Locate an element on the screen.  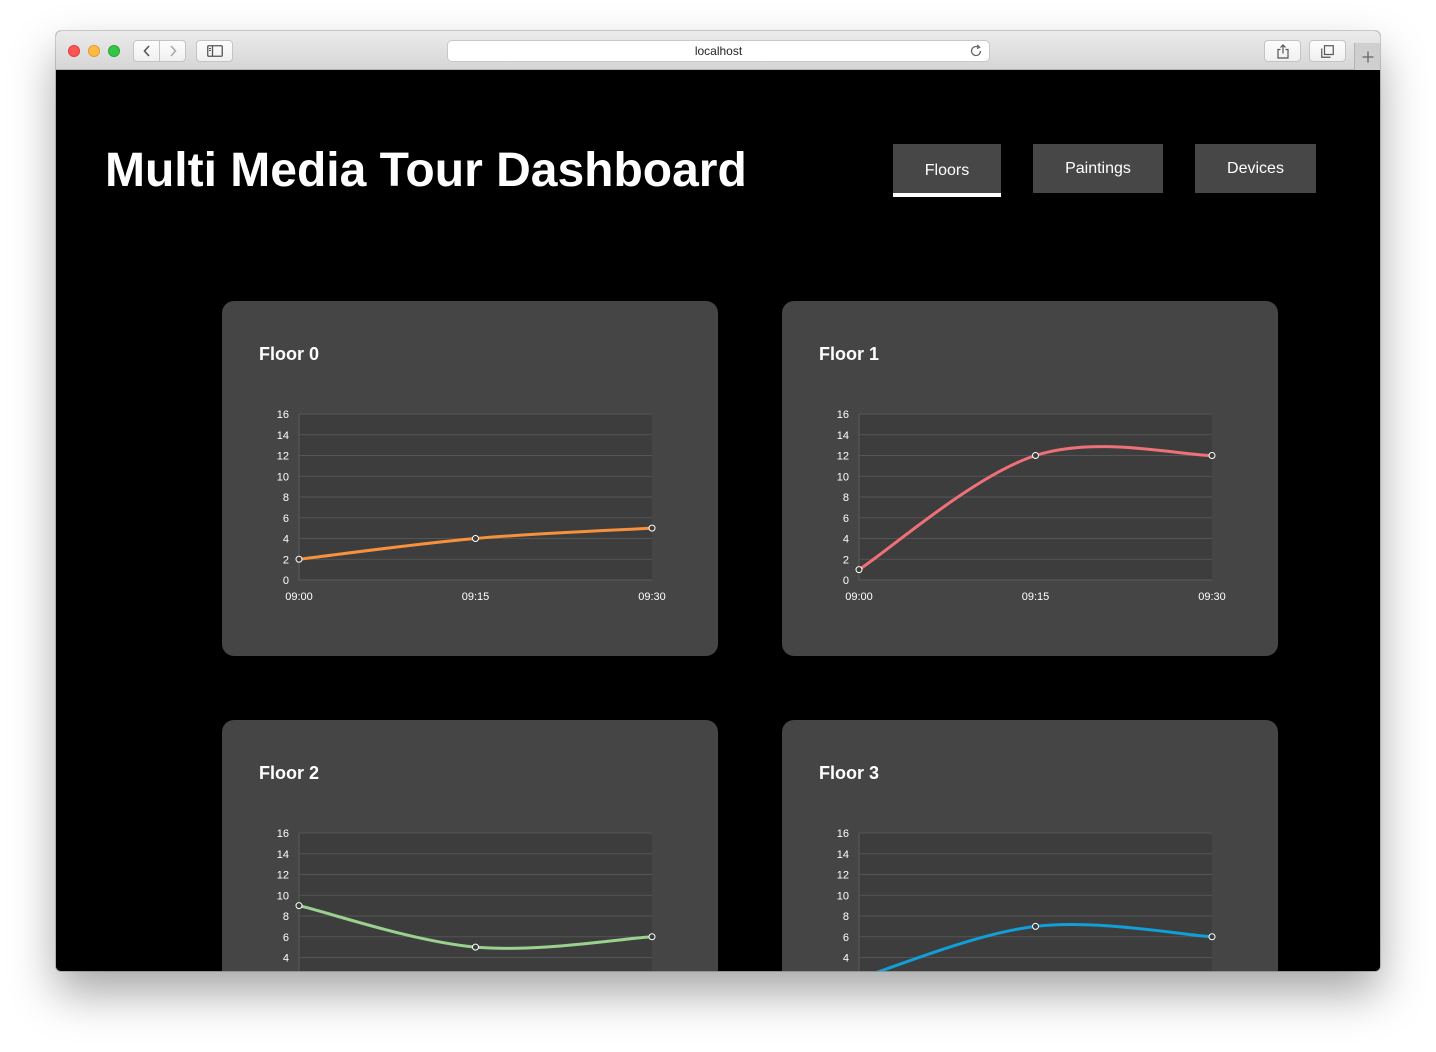
new-tab-button is located at coordinates (1367, 56).